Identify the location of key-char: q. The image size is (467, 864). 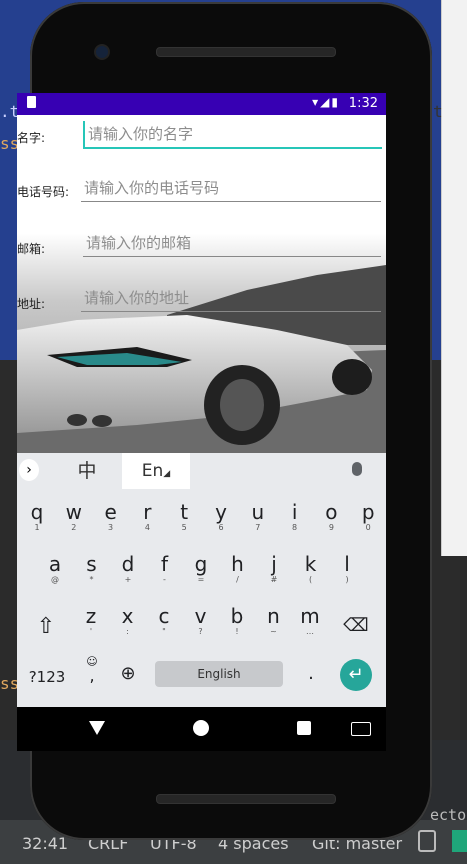
(37, 512).